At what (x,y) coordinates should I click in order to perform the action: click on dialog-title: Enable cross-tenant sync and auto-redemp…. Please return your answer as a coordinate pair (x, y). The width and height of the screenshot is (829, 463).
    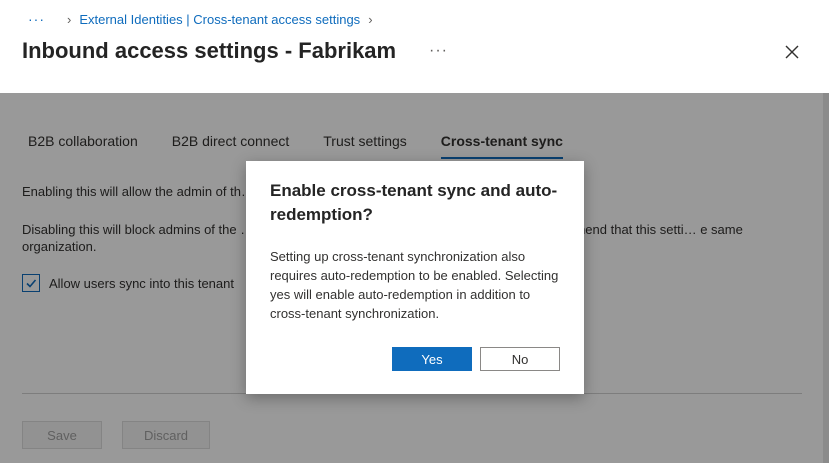
    Looking at the image, I should click on (414, 202).